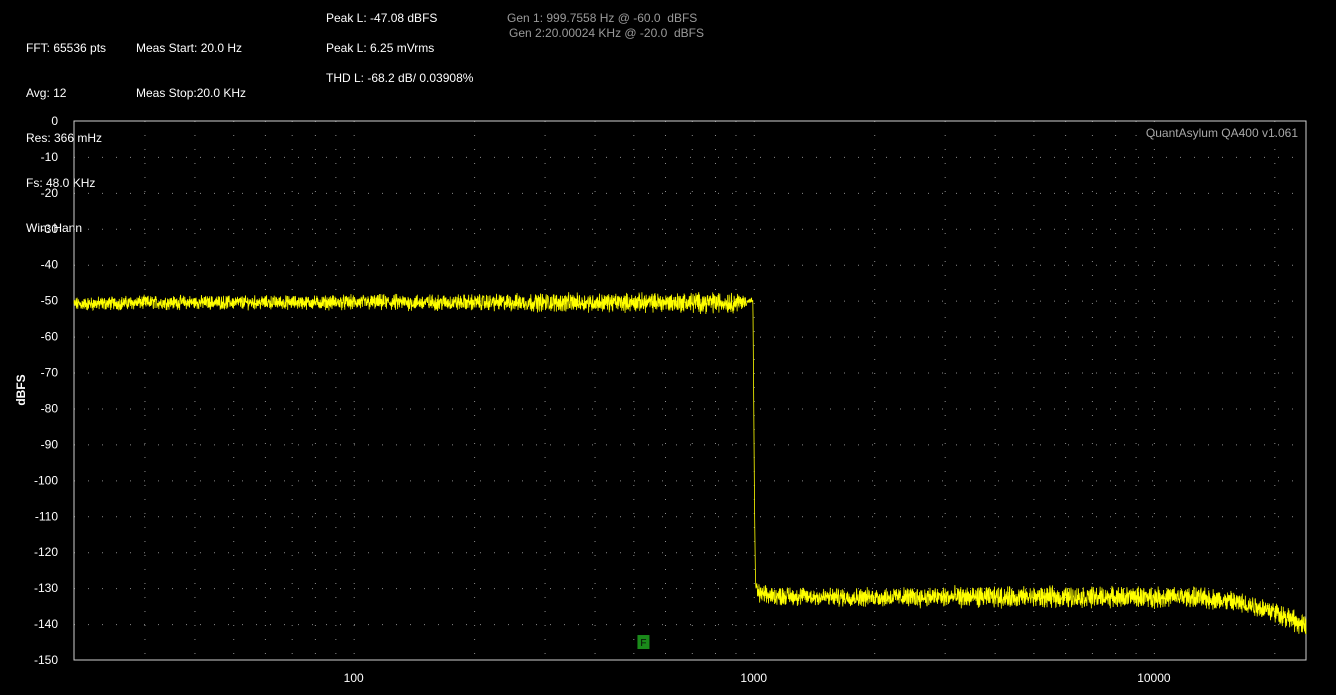 This screenshot has height=695, width=1336. I want to click on y-tick-label: -30, so click(50, 229).